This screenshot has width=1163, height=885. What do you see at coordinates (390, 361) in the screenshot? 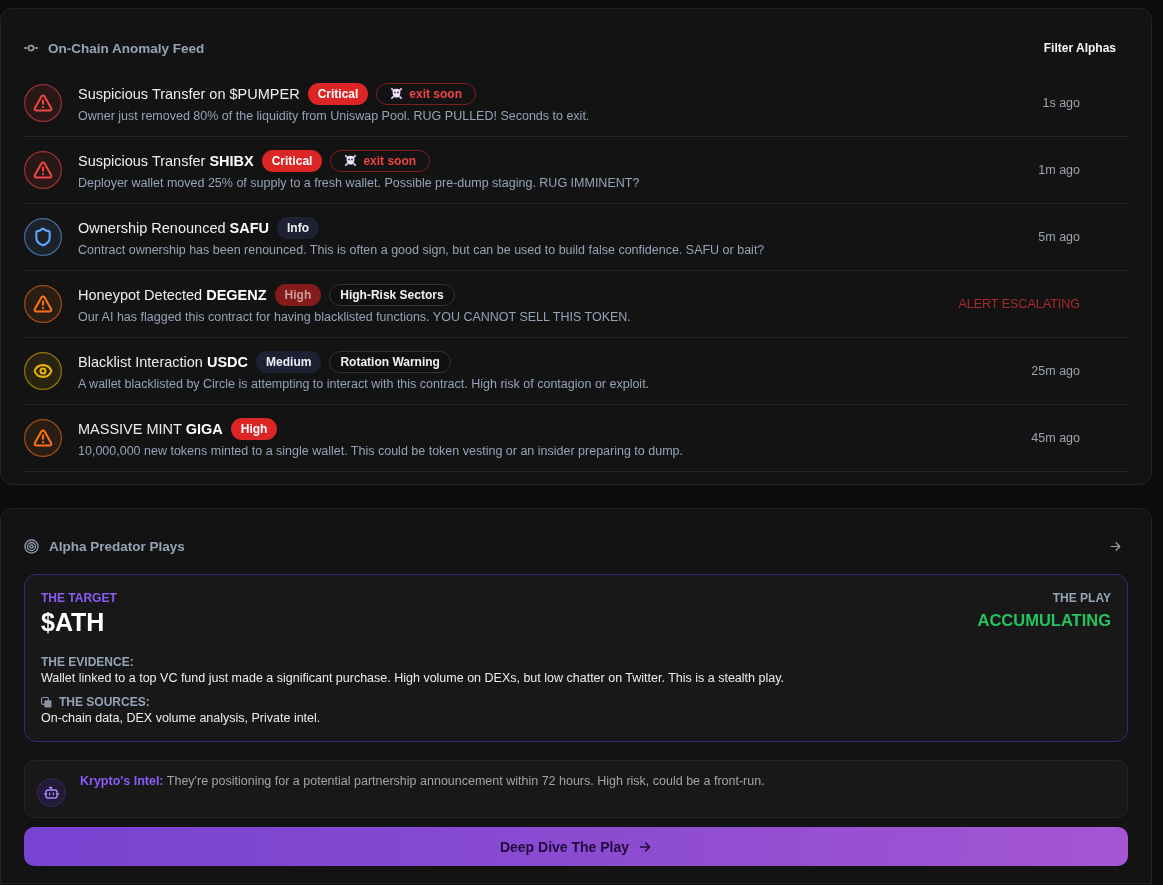
I see `tag: Rotation Warning` at bounding box center [390, 361].